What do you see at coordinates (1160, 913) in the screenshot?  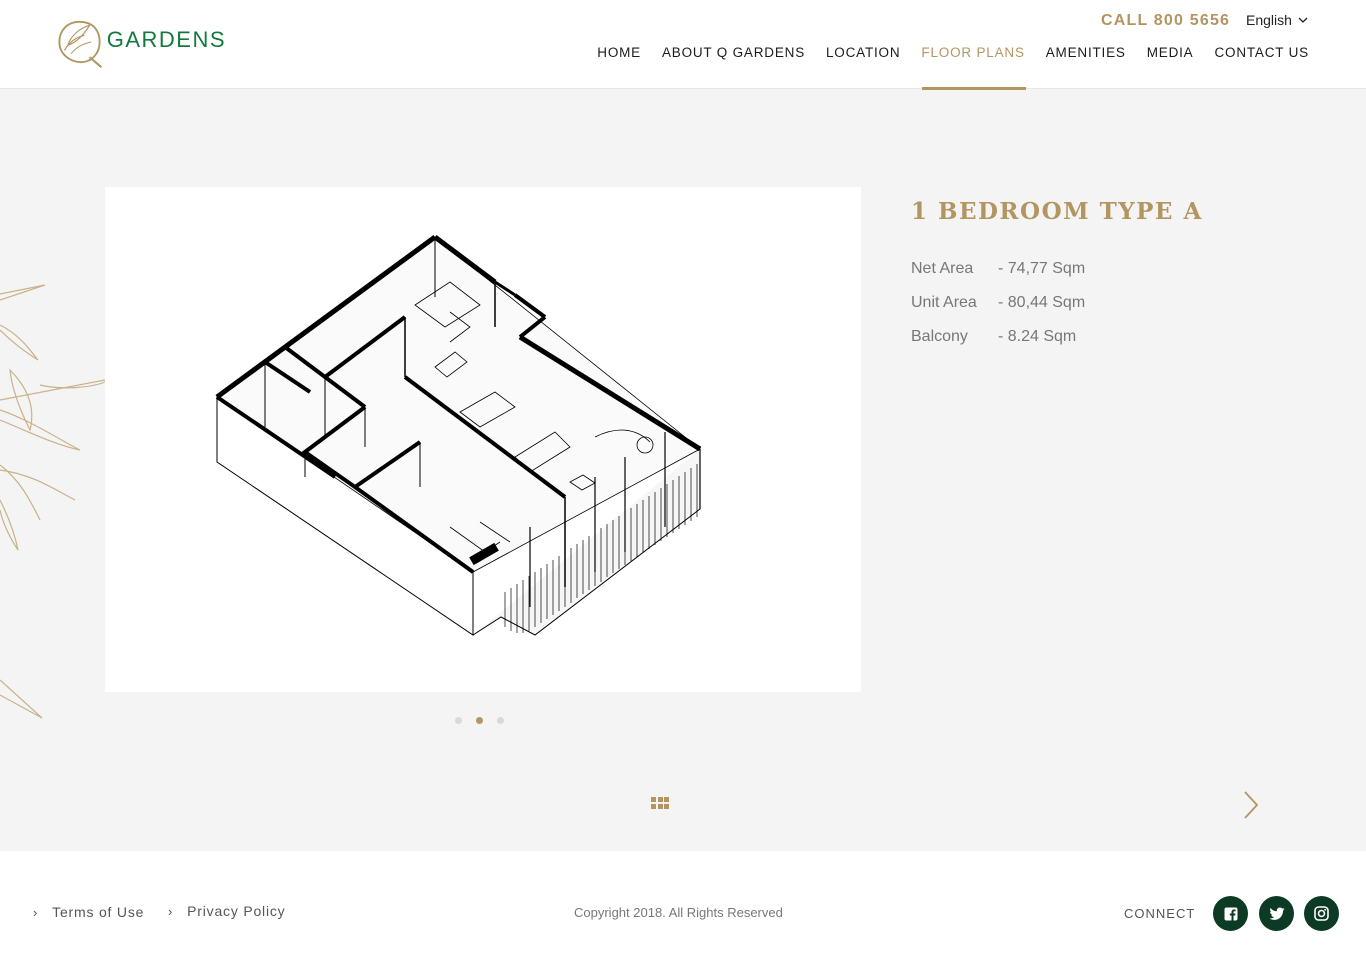 I see `connect-label: CONNECT` at bounding box center [1160, 913].